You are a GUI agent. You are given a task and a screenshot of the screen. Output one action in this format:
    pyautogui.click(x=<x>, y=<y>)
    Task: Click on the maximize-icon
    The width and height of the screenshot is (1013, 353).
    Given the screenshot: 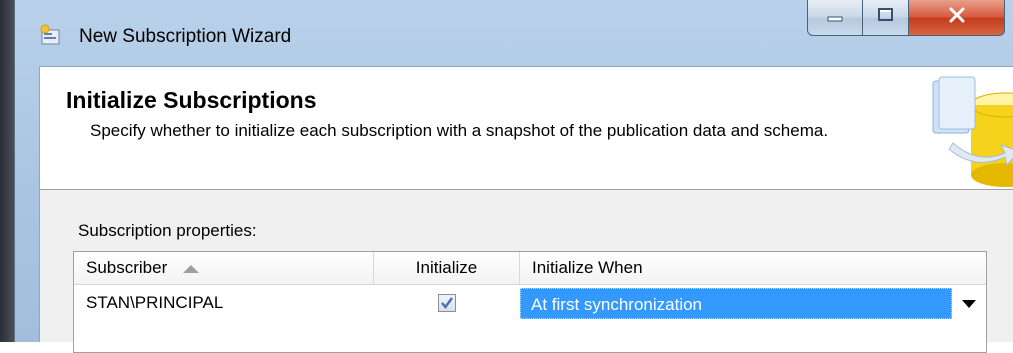 What is the action you would take?
    pyautogui.click(x=886, y=17)
    